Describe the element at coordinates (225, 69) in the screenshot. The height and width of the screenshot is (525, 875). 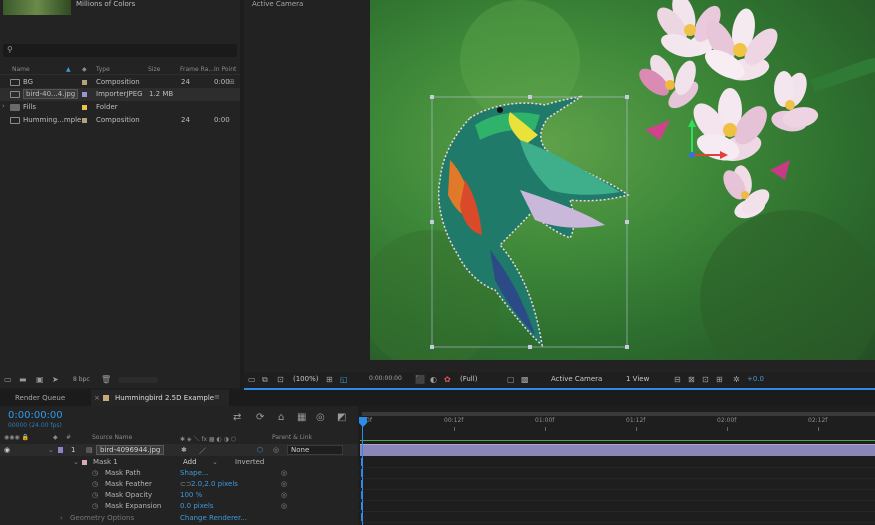
I see `col-inpoint: In Point` at that location.